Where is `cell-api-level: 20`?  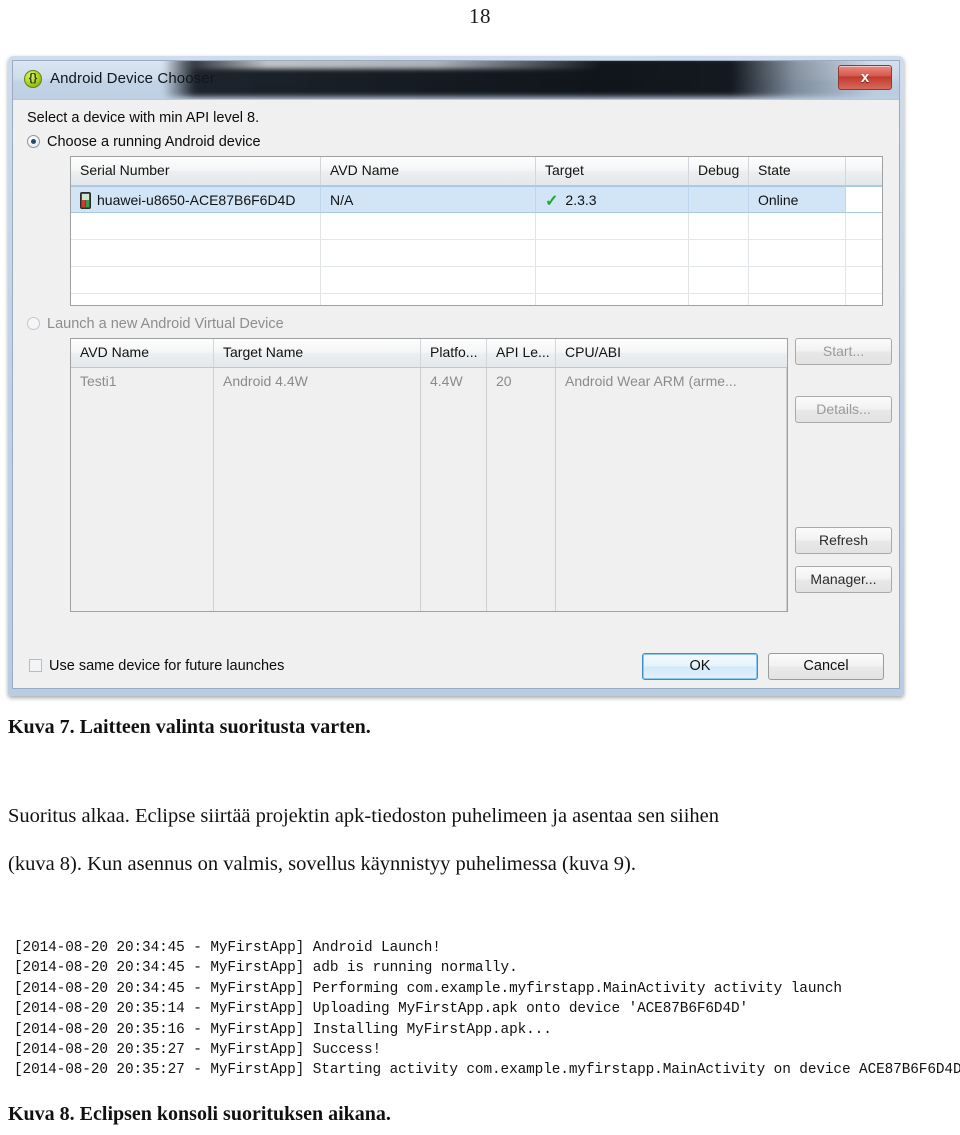
cell-api-level: 20 is located at coordinates (521, 381).